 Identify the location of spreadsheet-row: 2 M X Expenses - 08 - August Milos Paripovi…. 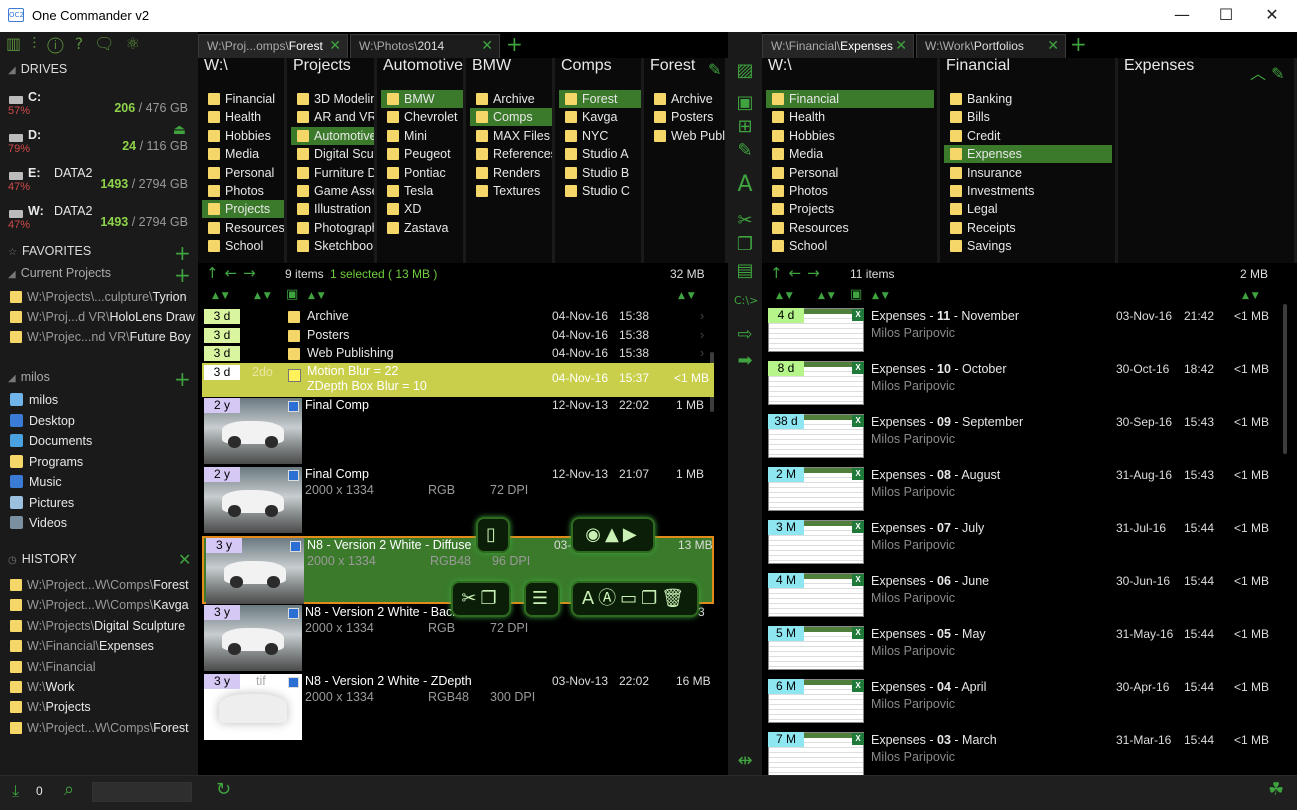
(1023, 490).